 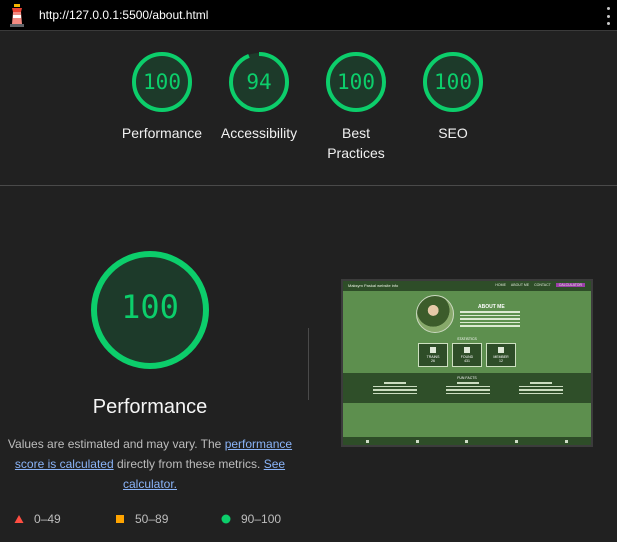 I want to click on gauge-score: 94, so click(x=259, y=82).